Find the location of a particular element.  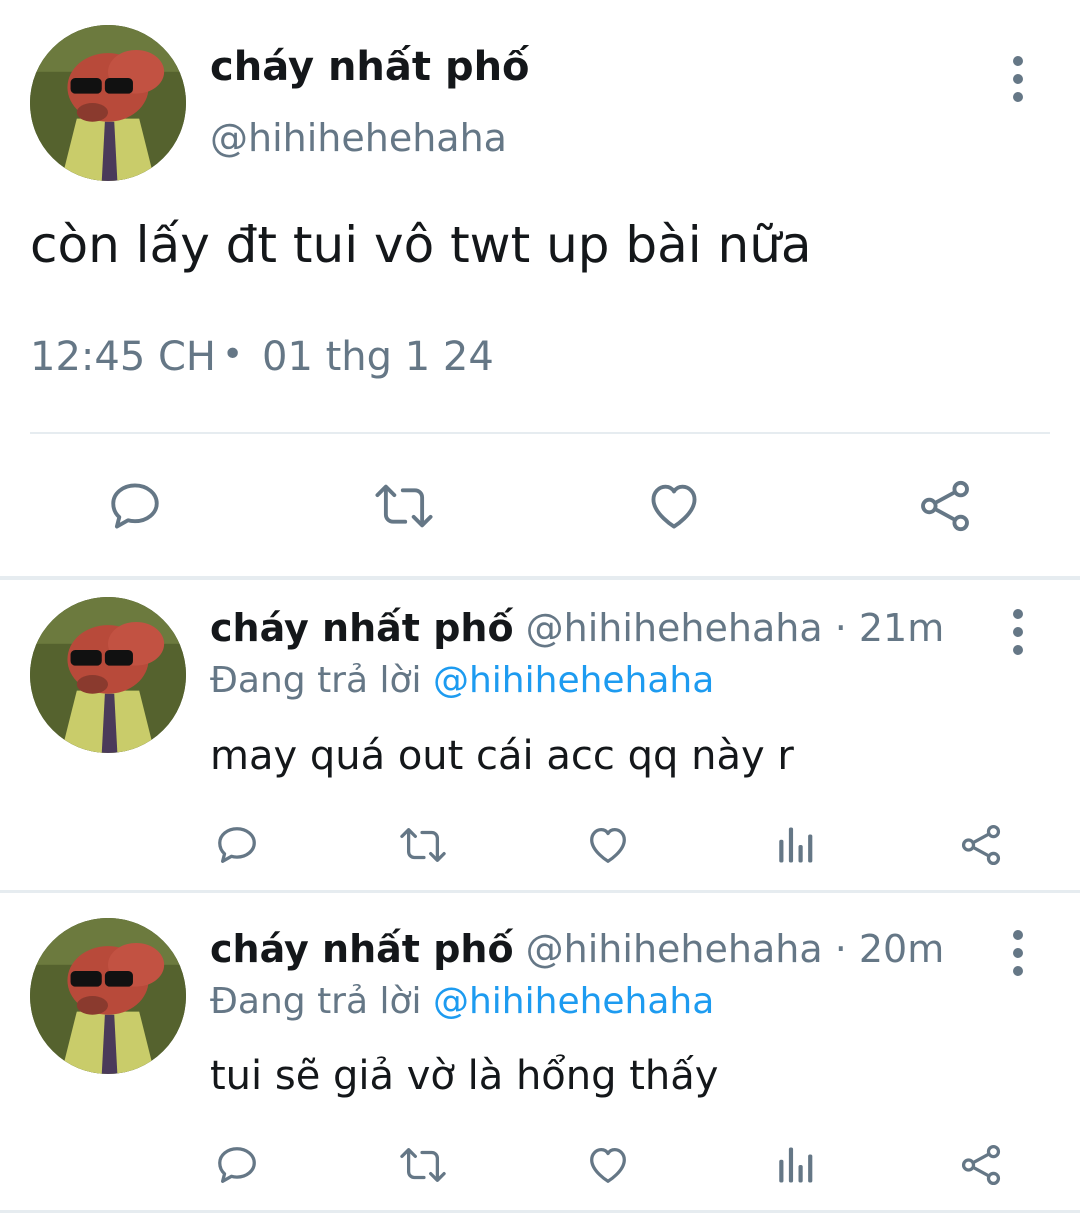

divider is located at coordinates (540, 433).